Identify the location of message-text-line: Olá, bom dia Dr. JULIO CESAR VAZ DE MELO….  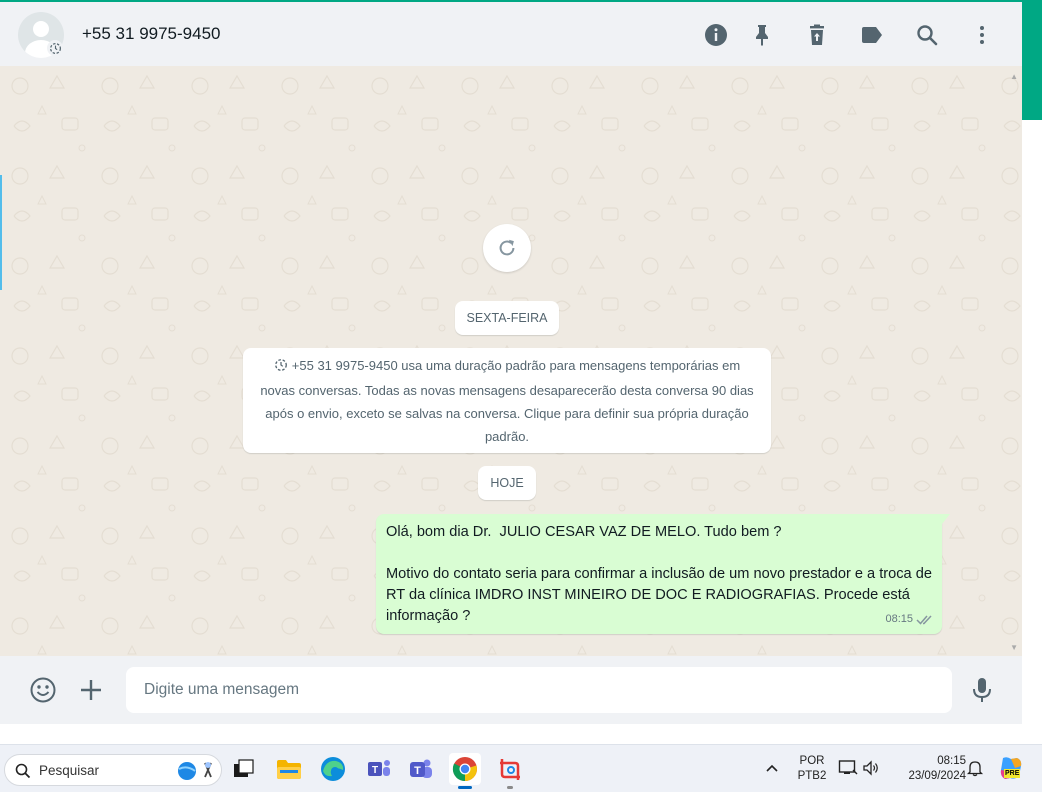
(584, 532).